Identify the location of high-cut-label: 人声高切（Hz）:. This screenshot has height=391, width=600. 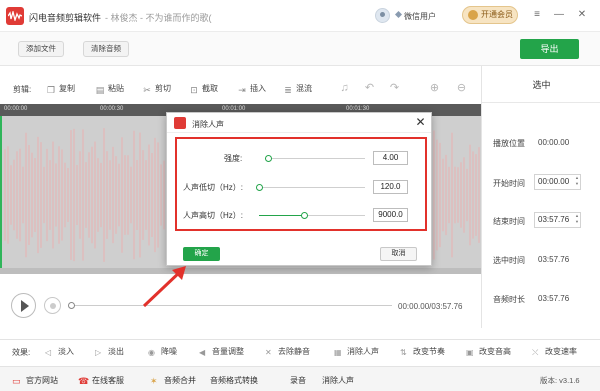
(213, 215).